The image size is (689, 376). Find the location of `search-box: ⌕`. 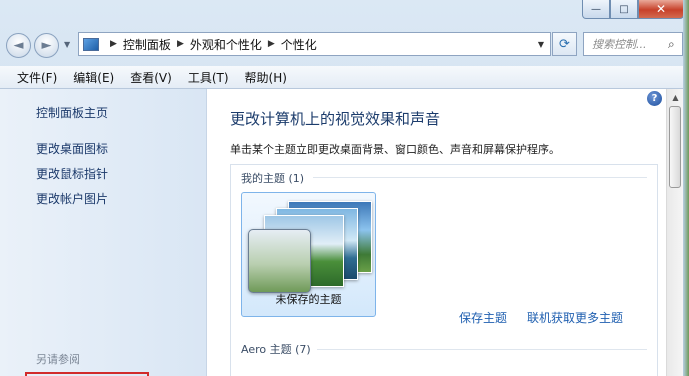

search-box: ⌕ is located at coordinates (633, 44).